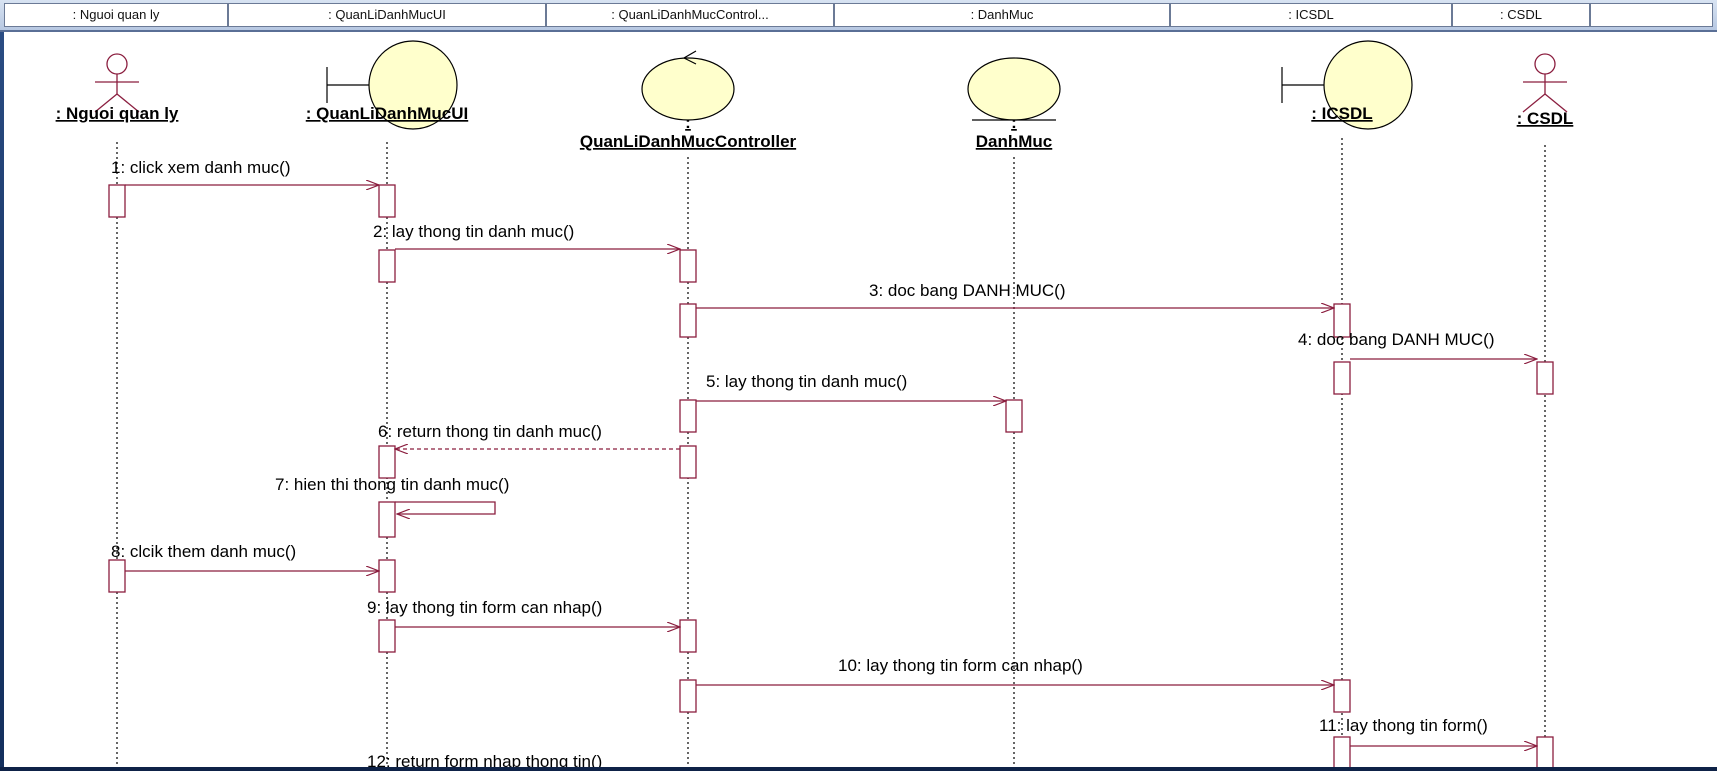  Describe the element at coordinates (116, 15) in the screenshot. I see `header-cell-nguoi-quan-ly: : Nguoi quan ly` at that location.